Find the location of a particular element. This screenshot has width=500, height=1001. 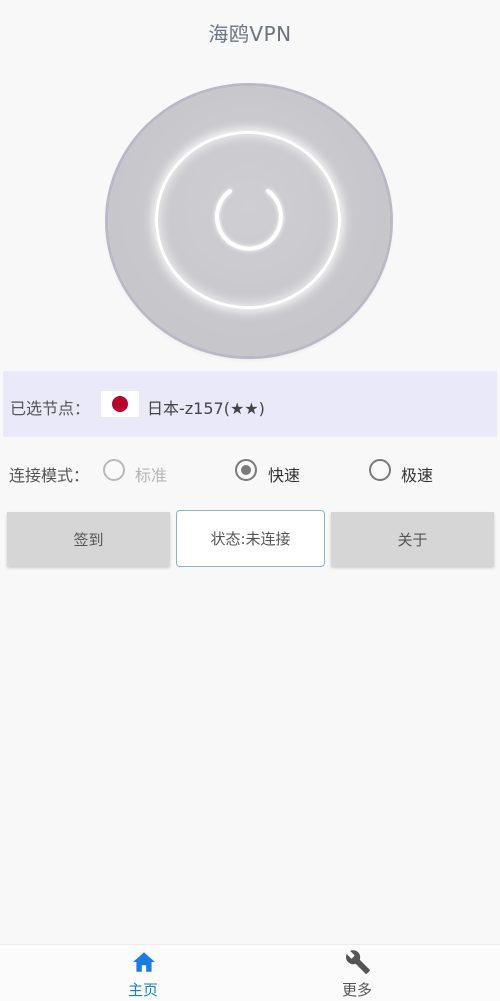

app-title: 海鸥VPN is located at coordinates (250, 34).